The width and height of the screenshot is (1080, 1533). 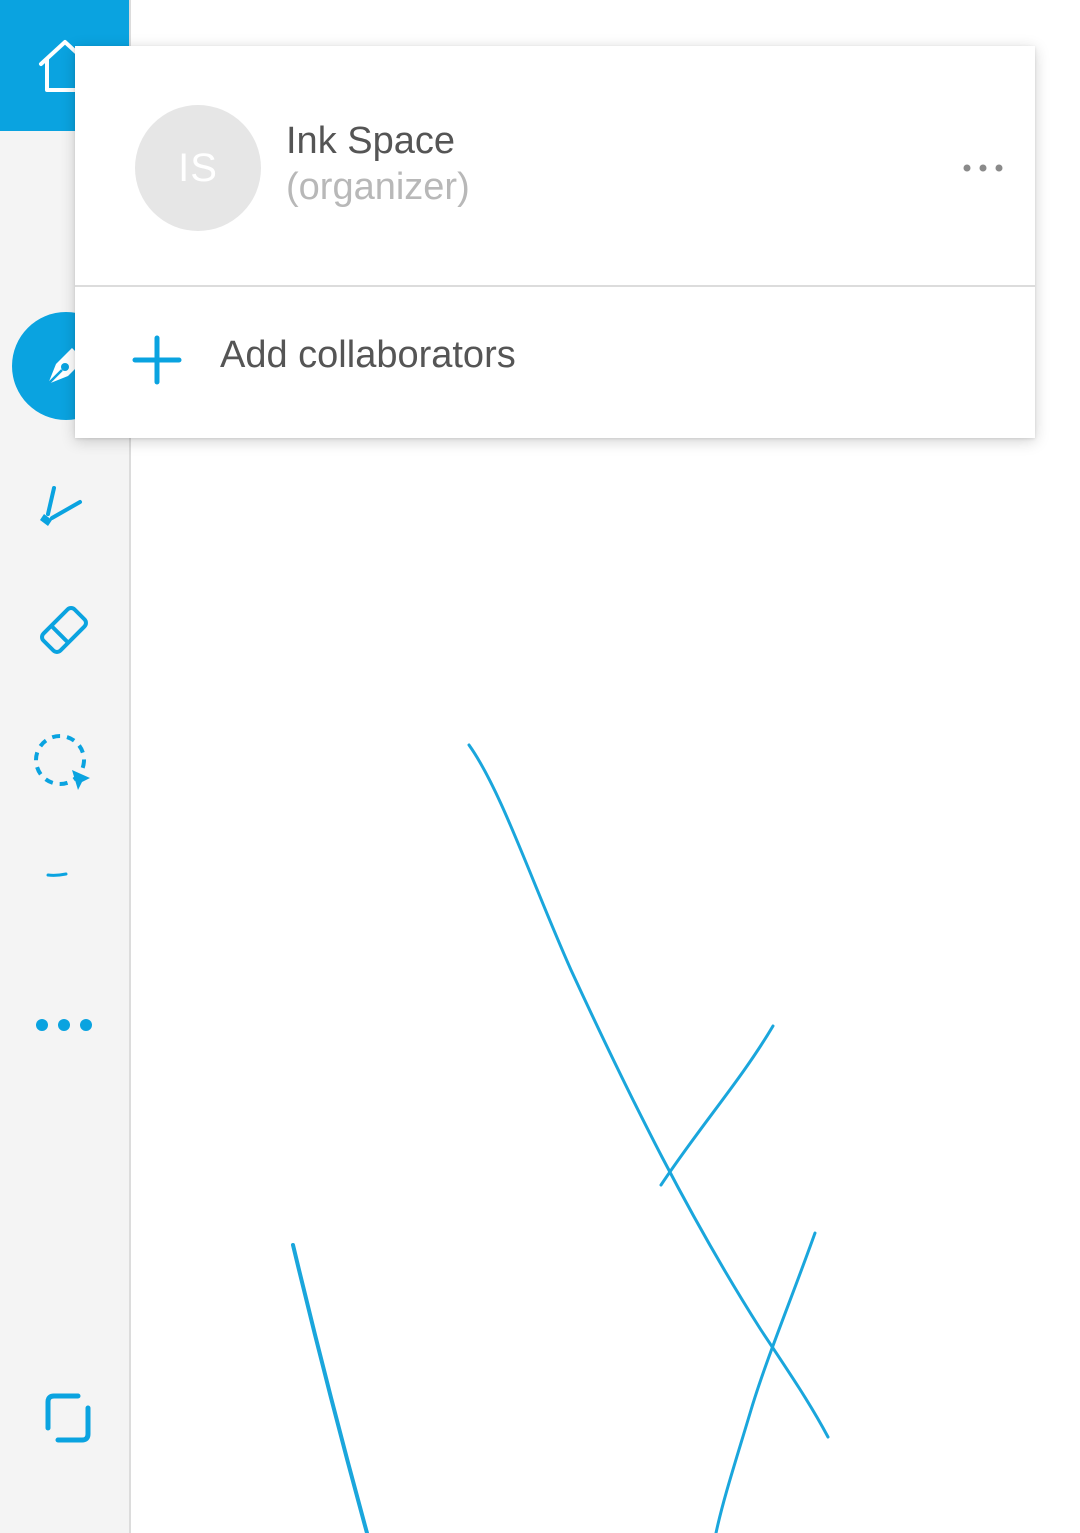 I want to click on more-horizontal-icon, so click(x=983, y=168).